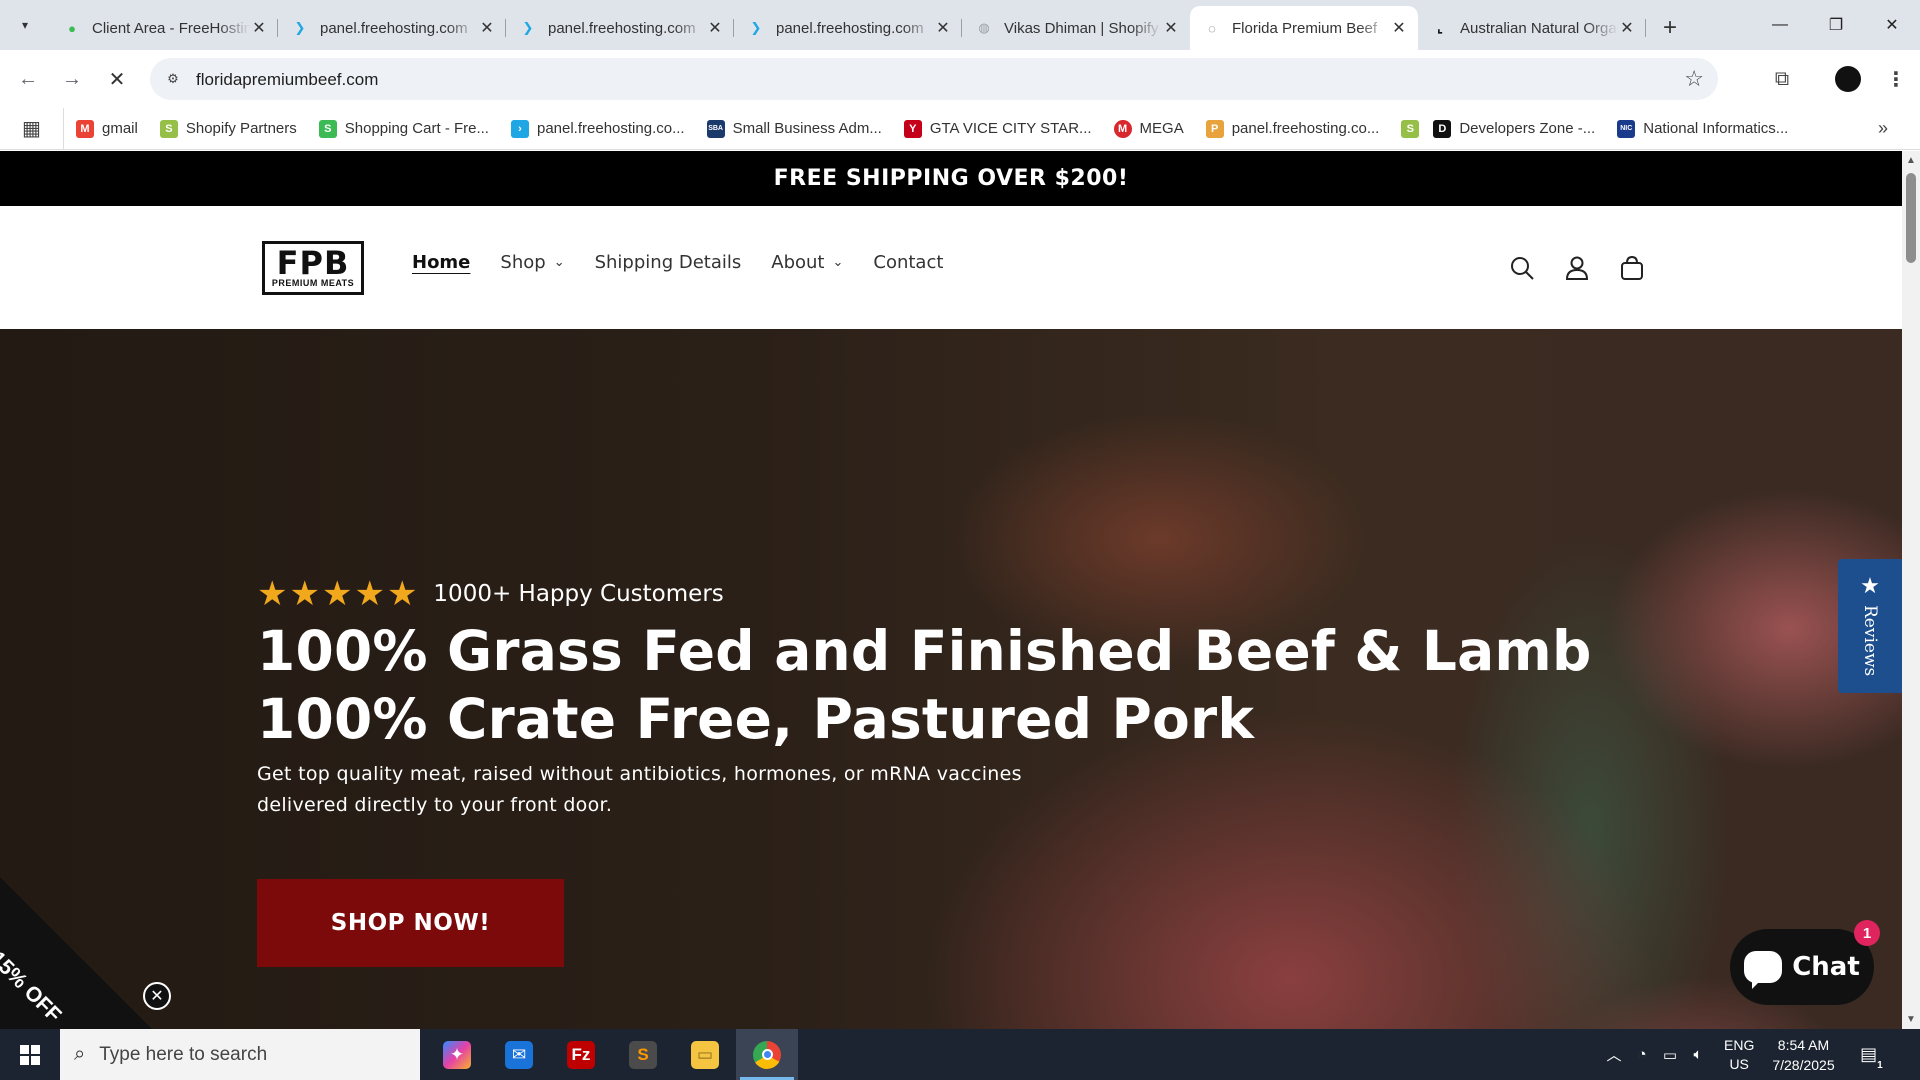  I want to click on browser-tab-active: ◌ Florida Premium Beef ✕, so click(1304, 28).